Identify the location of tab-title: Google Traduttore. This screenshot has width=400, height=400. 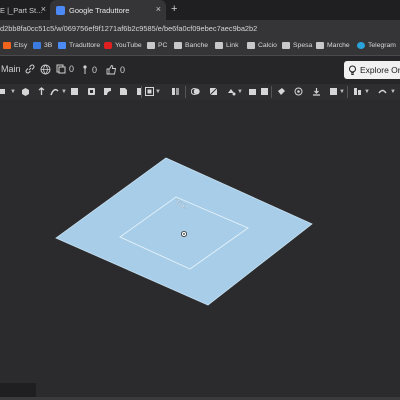
(99, 10).